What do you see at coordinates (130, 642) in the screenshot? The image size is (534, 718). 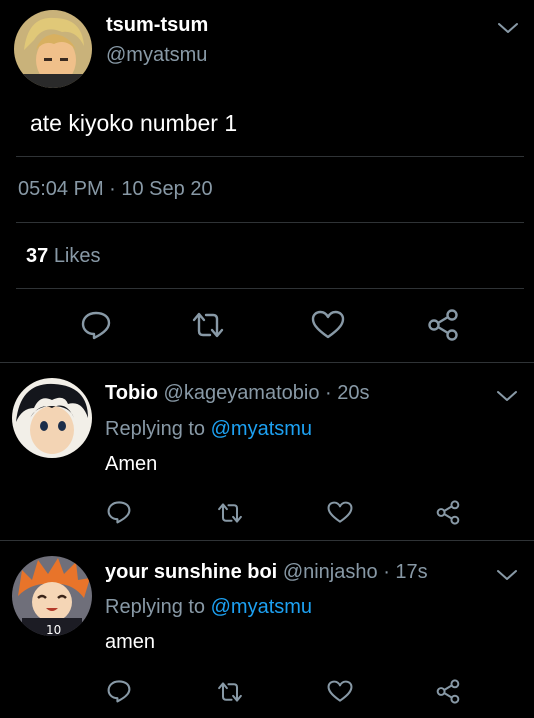 I see `reply-text: amen` at bounding box center [130, 642].